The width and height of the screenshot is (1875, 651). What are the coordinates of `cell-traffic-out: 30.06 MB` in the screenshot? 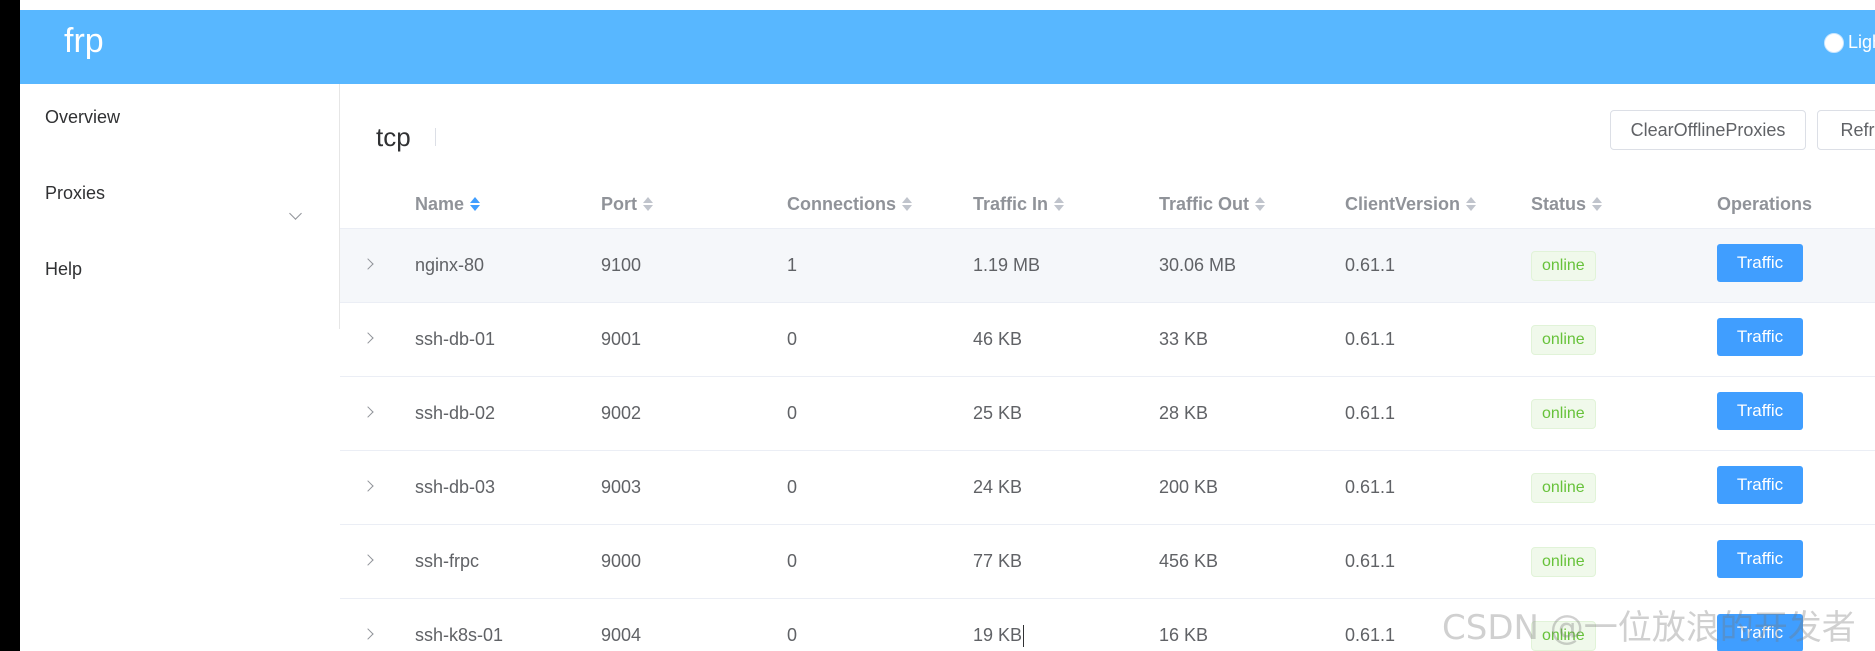 It's located at (1198, 265).